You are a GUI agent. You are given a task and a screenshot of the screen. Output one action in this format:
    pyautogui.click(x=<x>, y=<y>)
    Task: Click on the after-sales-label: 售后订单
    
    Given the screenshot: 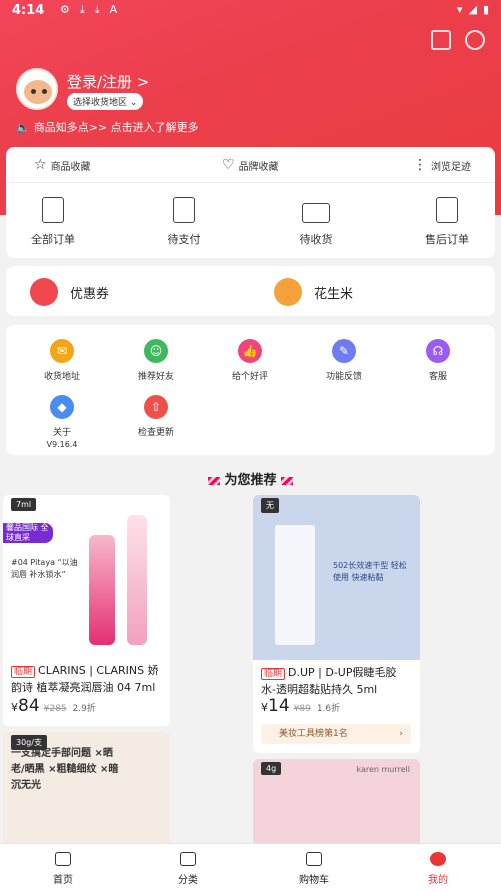 What is the action you would take?
    pyautogui.click(x=447, y=239)
    